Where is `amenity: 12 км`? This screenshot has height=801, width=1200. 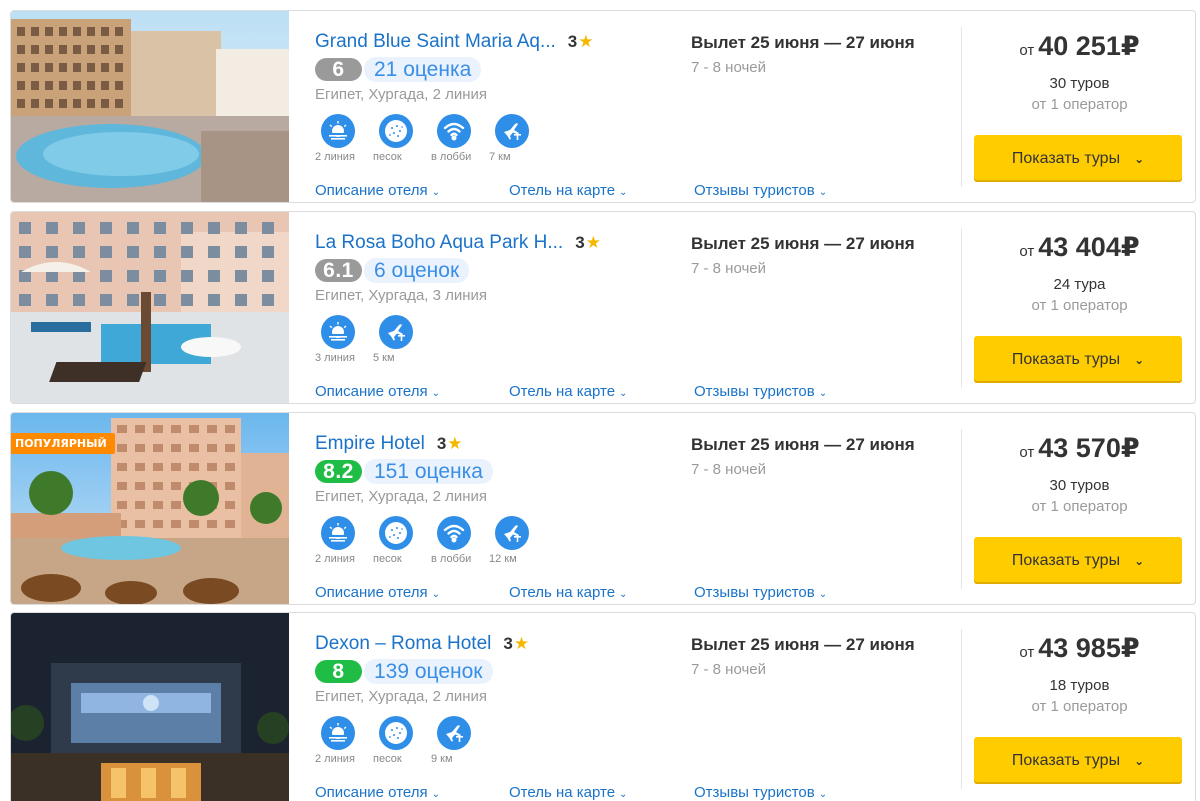
amenity: 12 км is located at coordinates (518, 541).